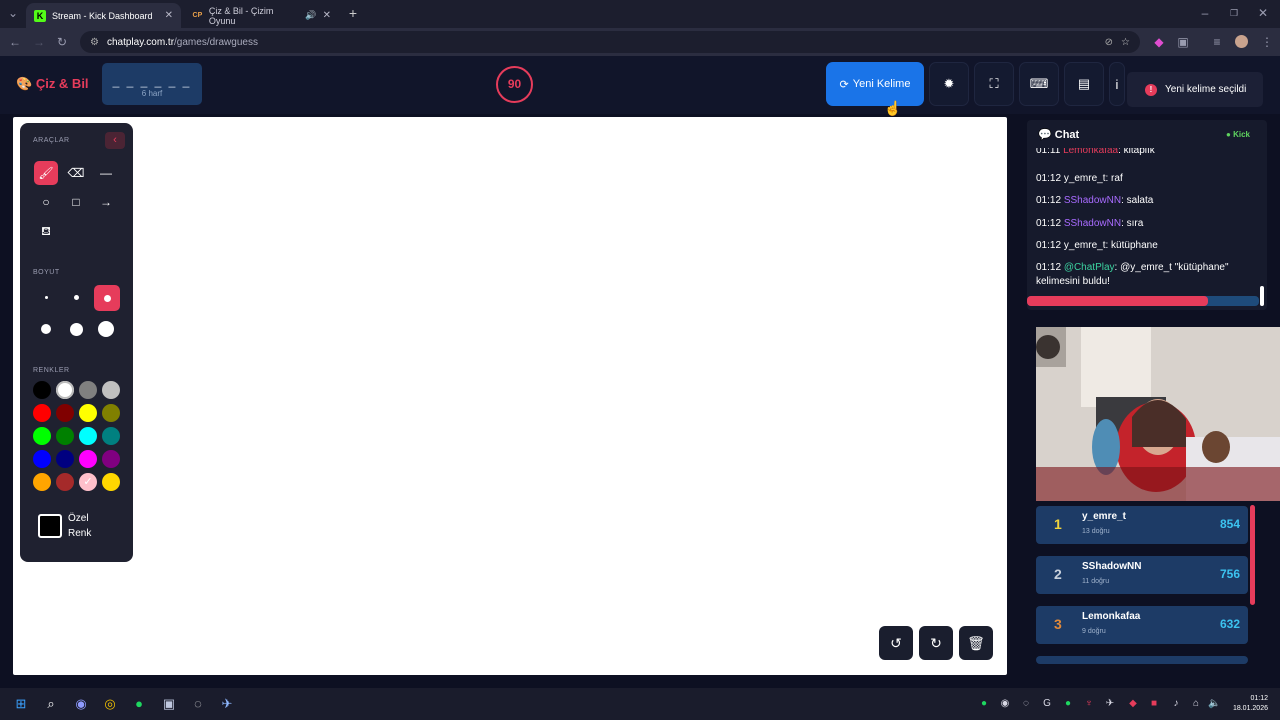  I want to click on clear-canvas-button: 🗑, so click(976, 643).